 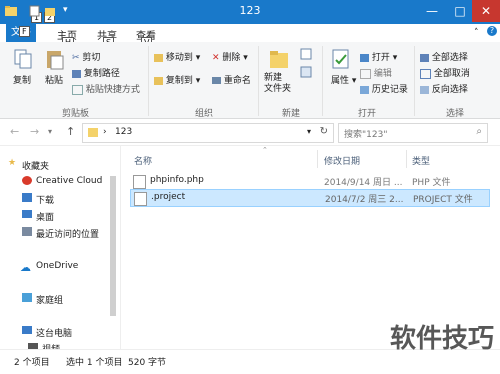 I want to click on file-name: phpinfo.php, so click(x=177, y=180).